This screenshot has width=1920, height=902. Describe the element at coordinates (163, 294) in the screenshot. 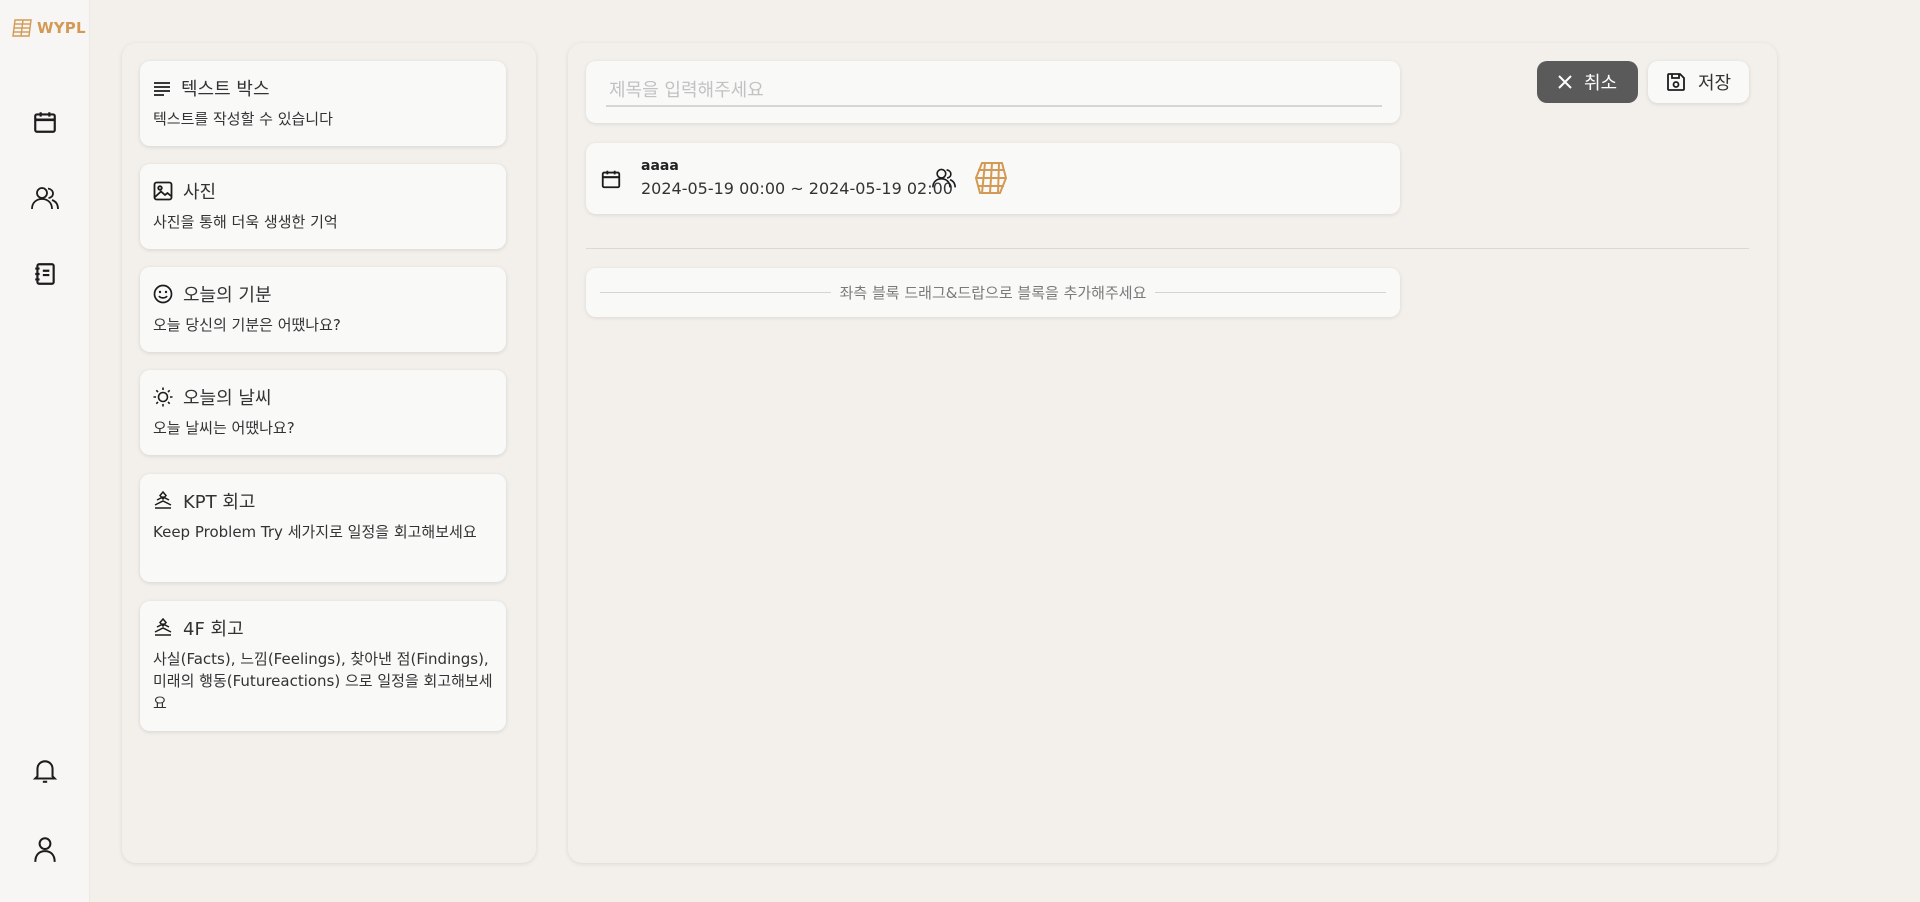

I see `smile-icon` at that location.